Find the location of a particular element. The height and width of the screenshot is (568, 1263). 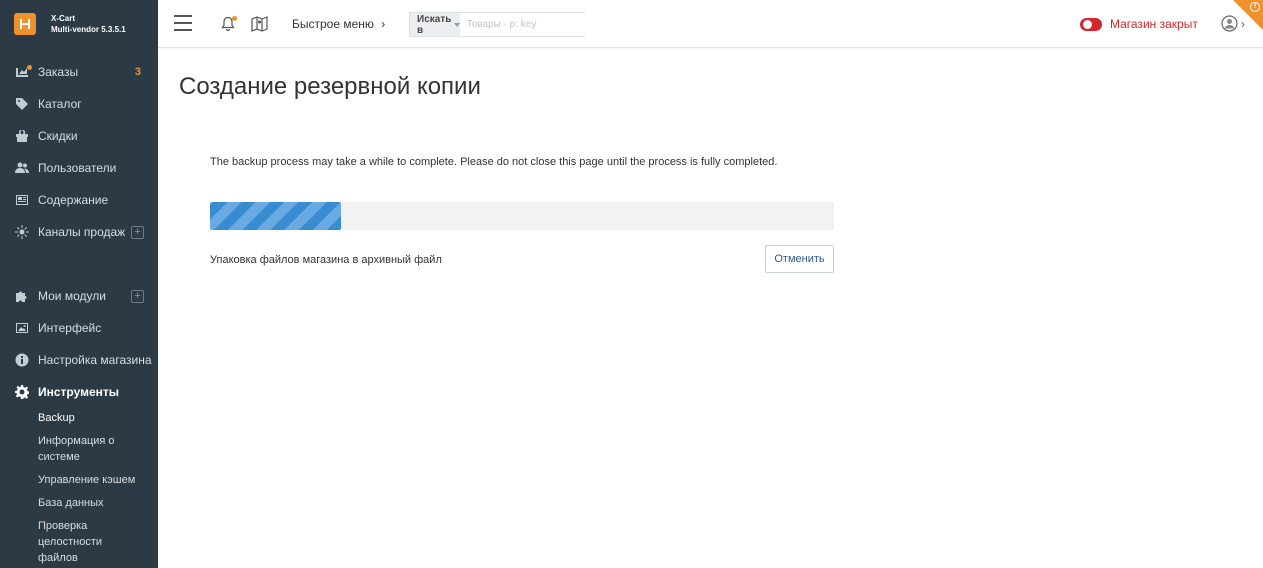

brand-name: X-Cart is located at coordinates (63, 18).